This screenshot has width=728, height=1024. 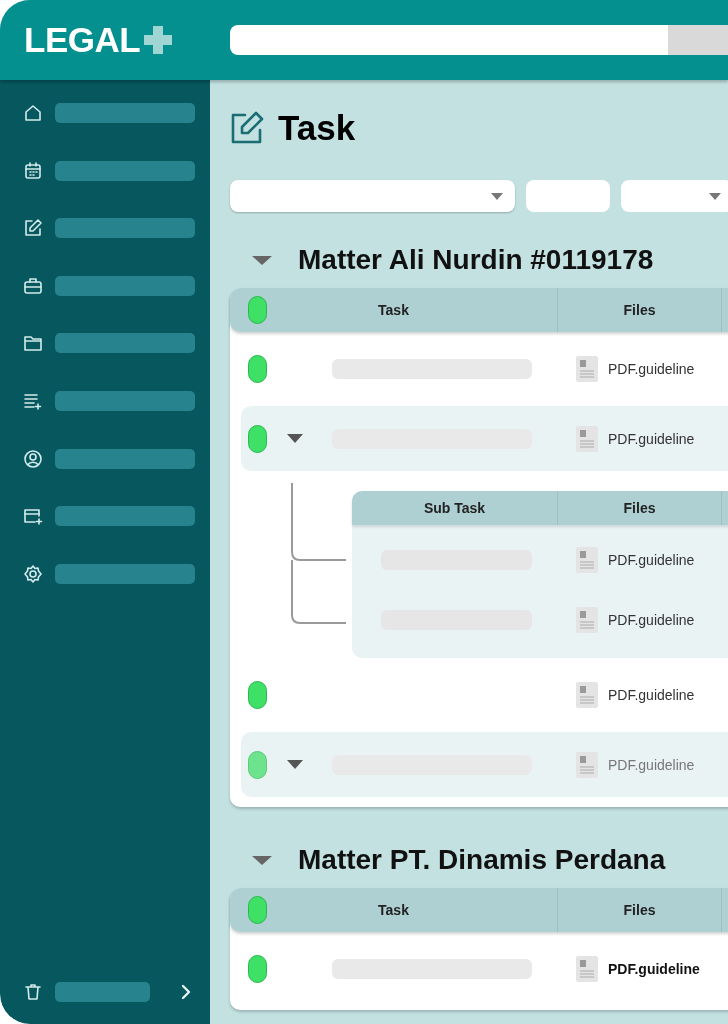 I want to click on briefcase-icon, so click(x=33, y=285).